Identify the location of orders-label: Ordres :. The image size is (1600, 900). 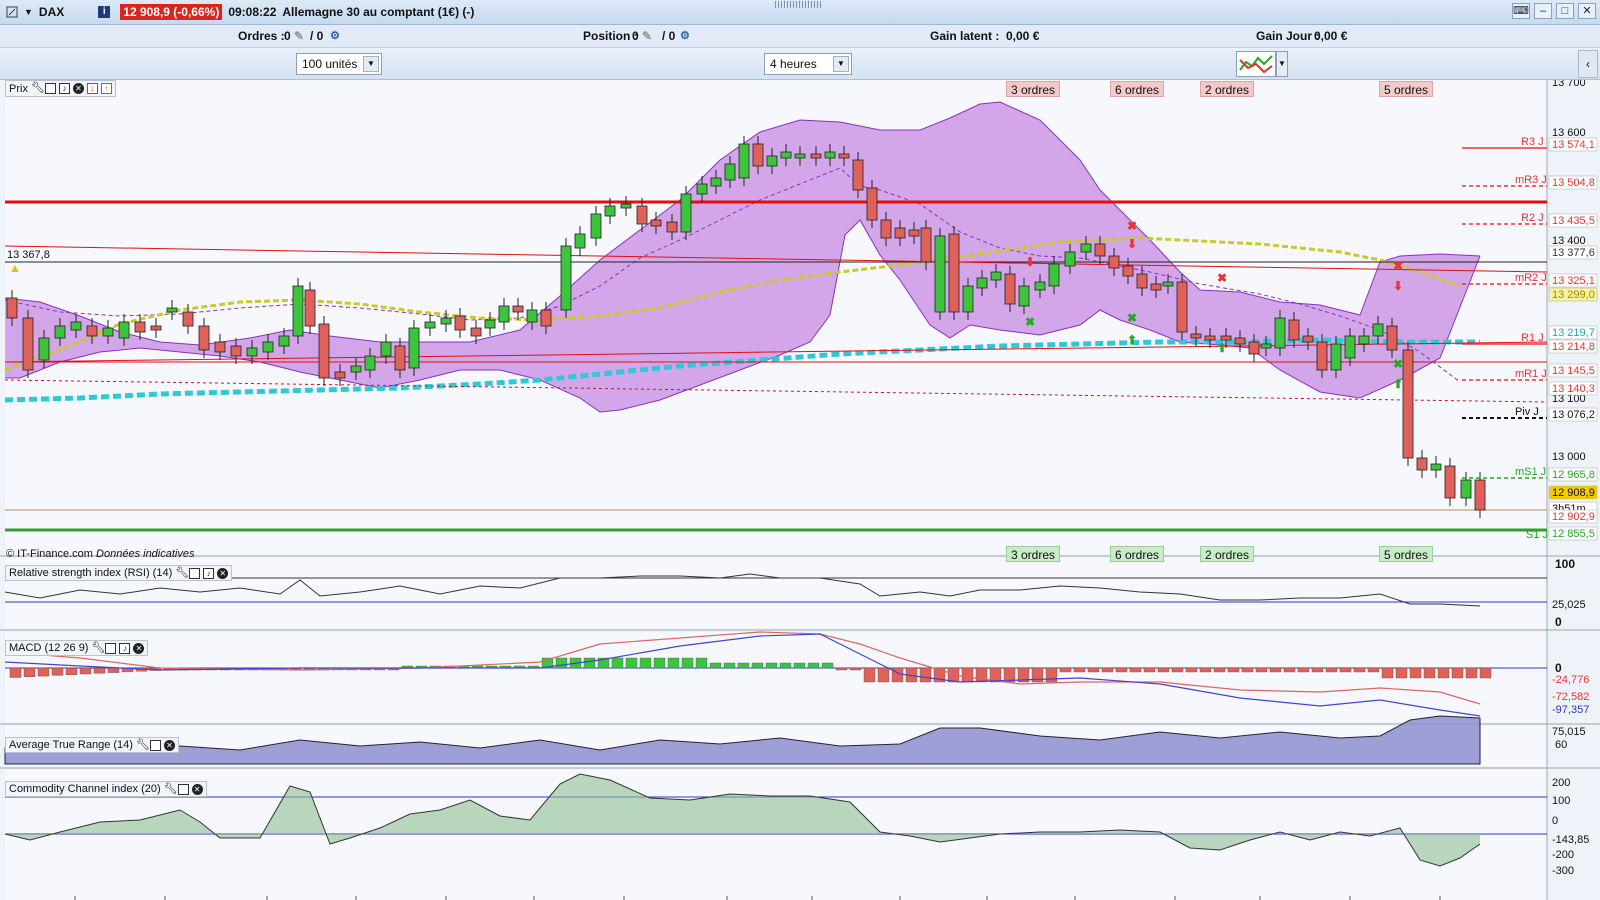
(261, 36).